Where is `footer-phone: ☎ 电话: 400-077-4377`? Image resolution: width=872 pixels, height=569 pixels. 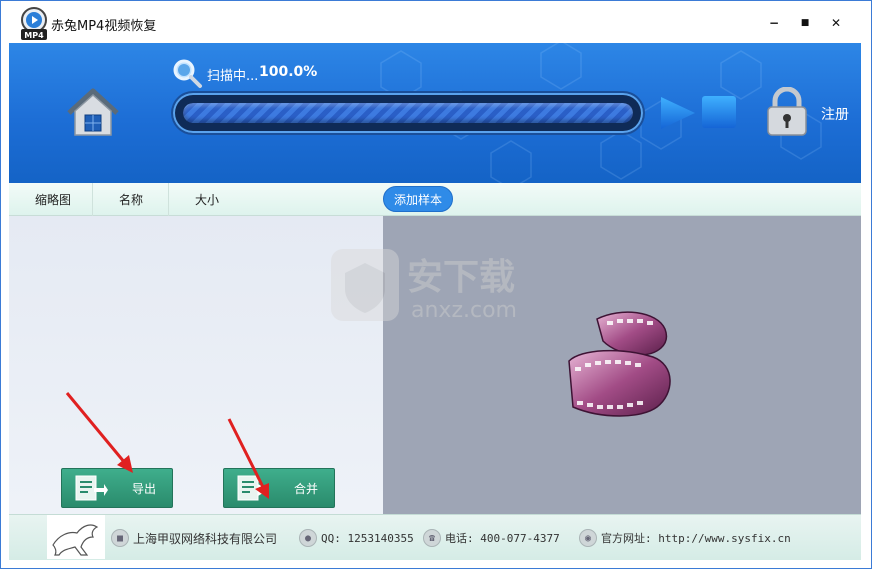
footer-phone: ☎ 电话: 400-077-4377 is located at coordinates (491, 538).